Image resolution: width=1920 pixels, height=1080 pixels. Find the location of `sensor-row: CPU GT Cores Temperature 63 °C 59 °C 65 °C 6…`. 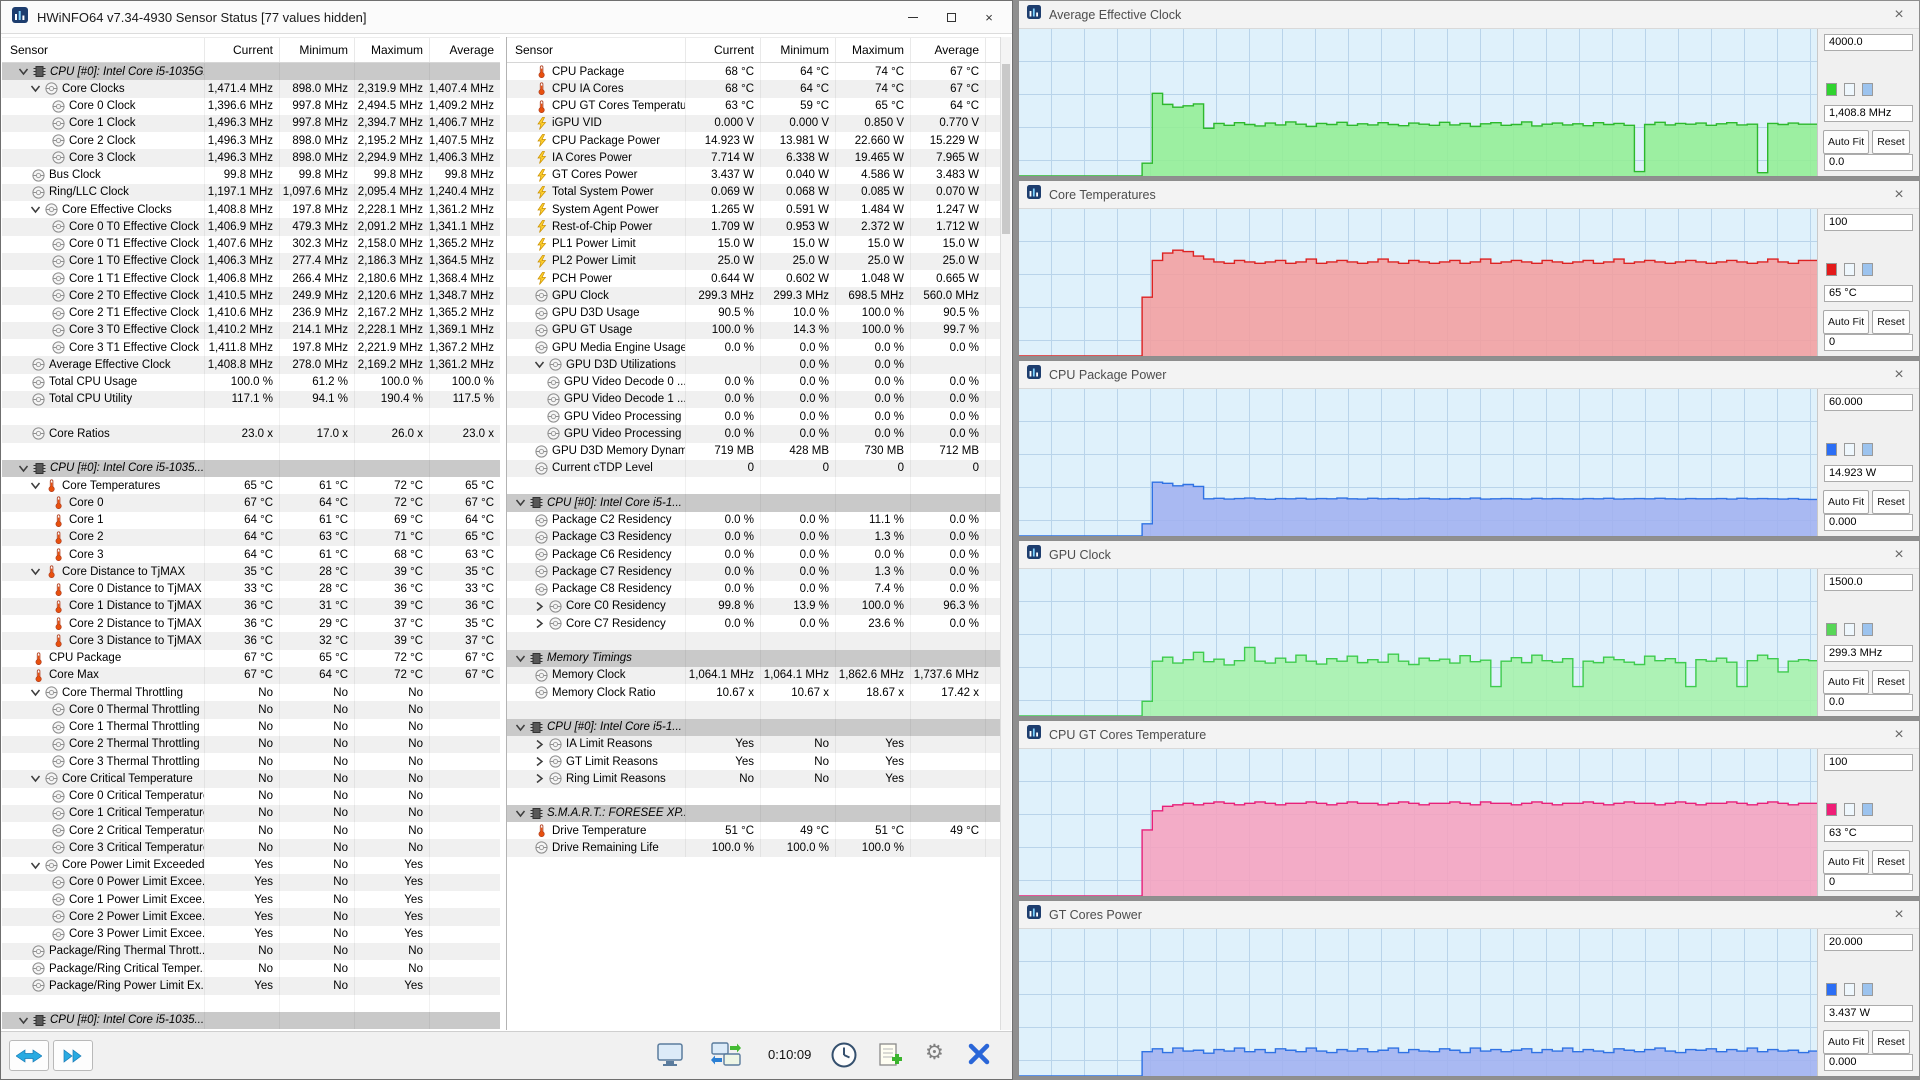

sensor-row: CPU GT Cores Temperature 63 °C 59 °C 65 °C 6… is located at coordinates (754, 106).